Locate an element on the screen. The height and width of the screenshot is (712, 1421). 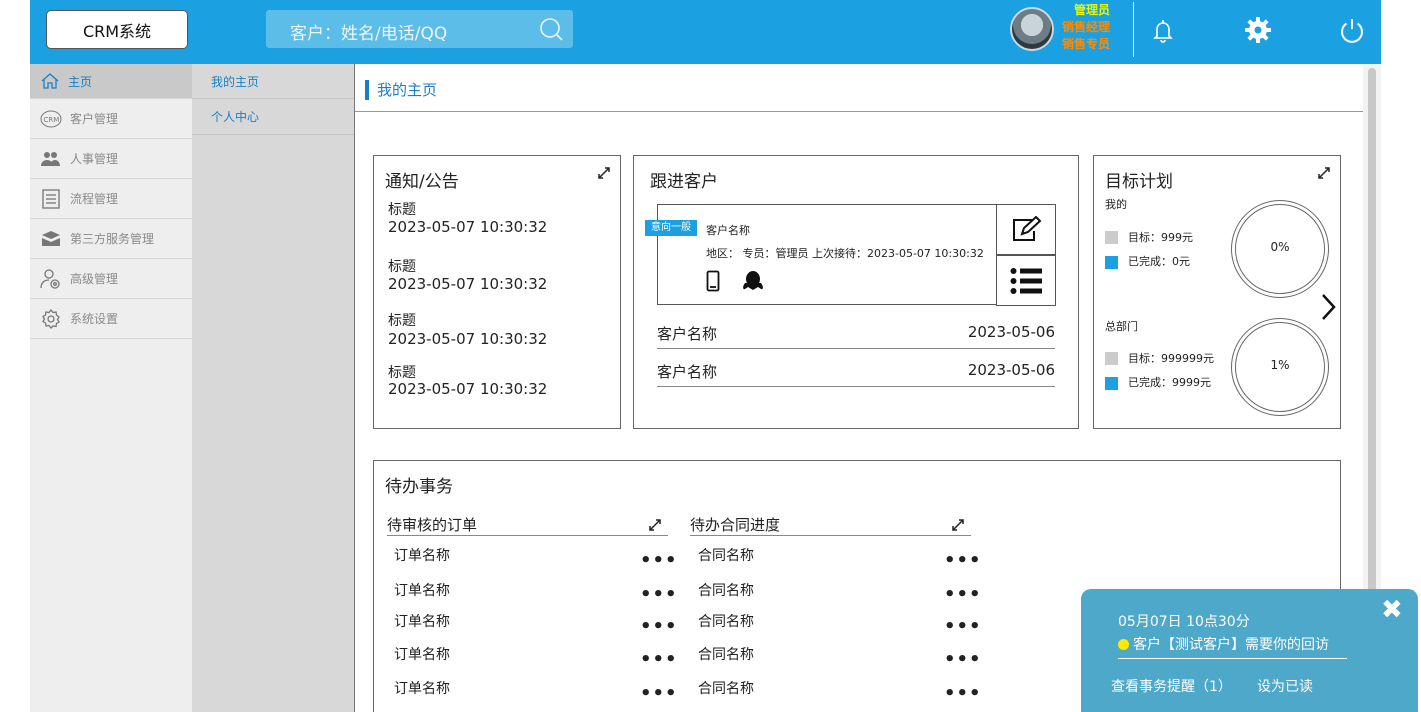
subnav-item-my-home: 我的主页 is located at coordinates (273, 81).